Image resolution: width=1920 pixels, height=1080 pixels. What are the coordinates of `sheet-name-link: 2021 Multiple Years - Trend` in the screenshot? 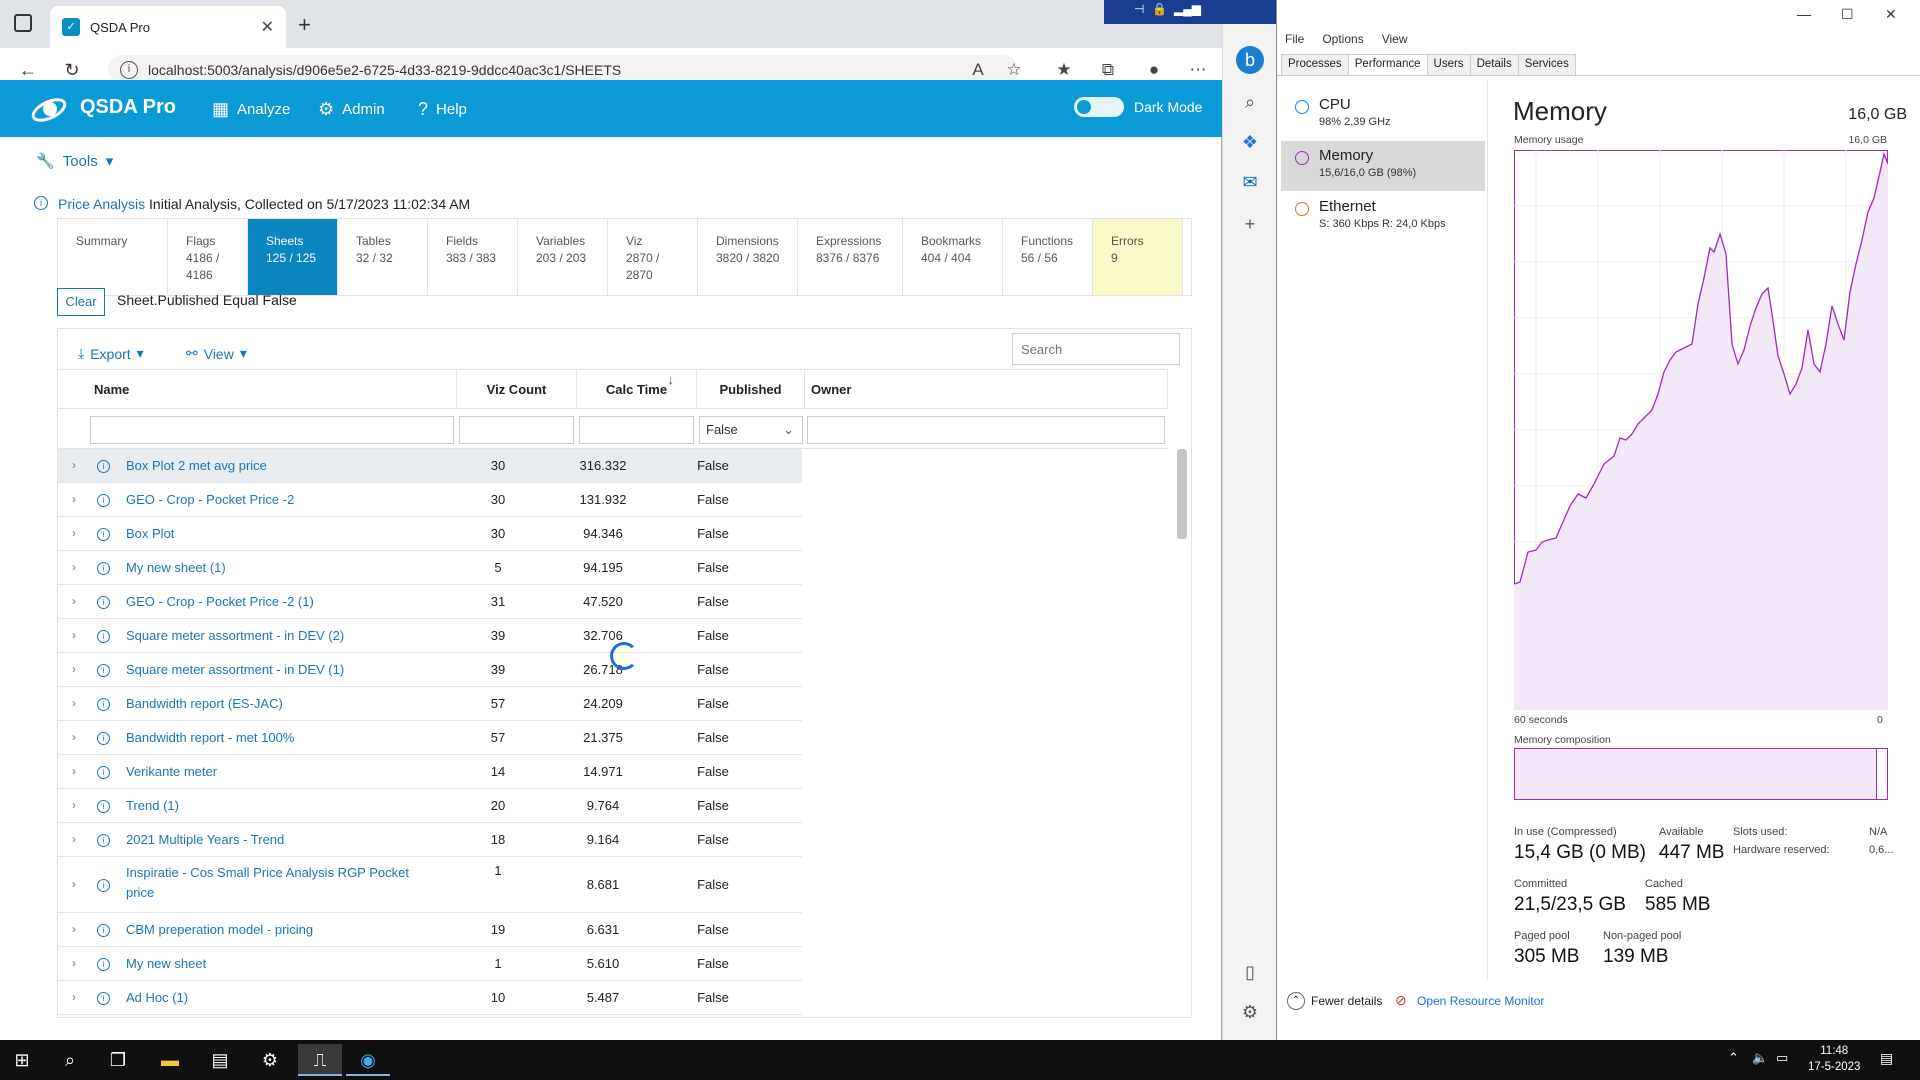 It's located at (271, 840).